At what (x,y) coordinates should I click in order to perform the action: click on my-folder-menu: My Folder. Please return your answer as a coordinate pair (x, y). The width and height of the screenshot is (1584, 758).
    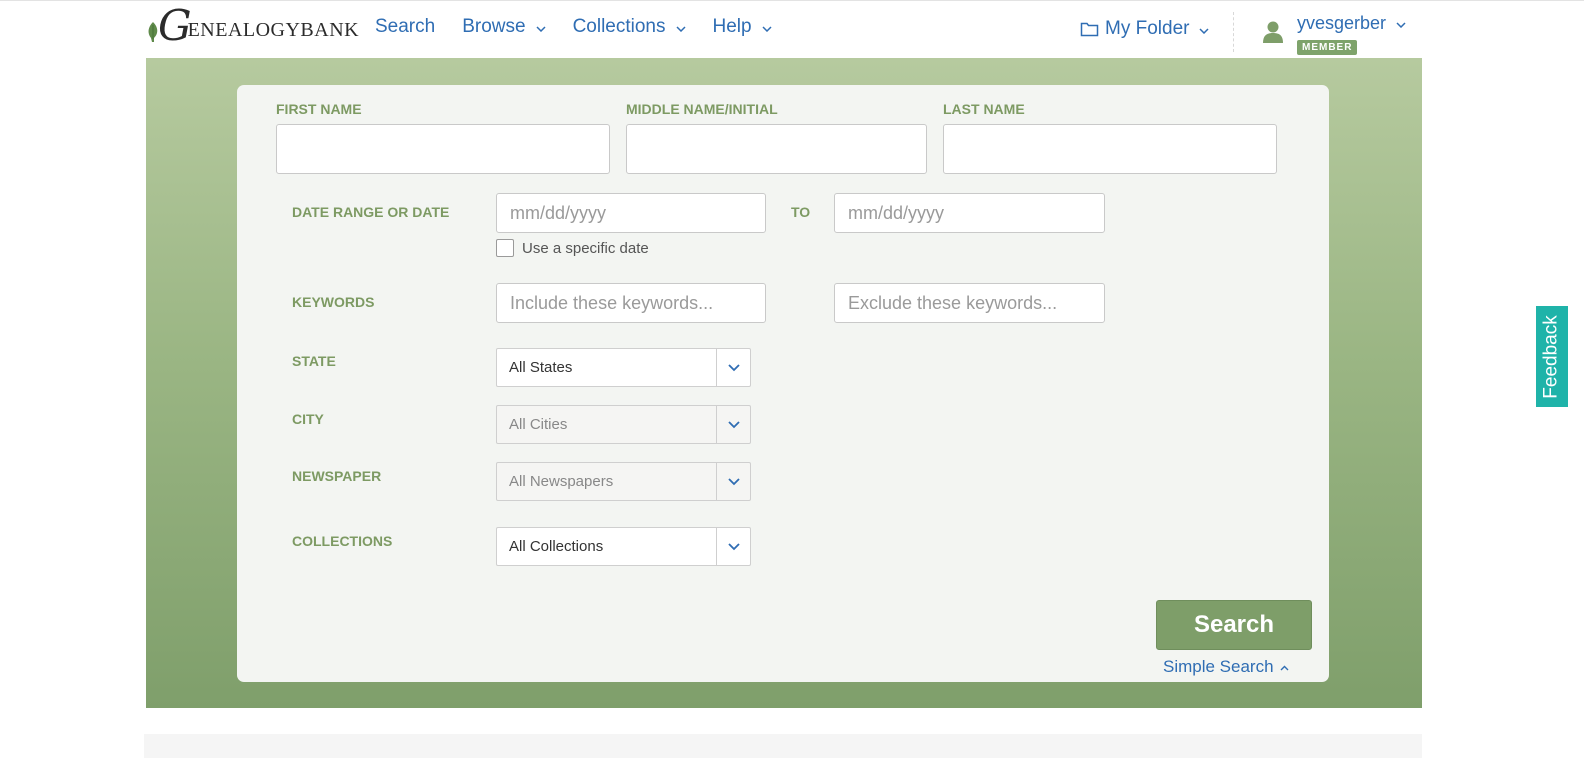
    Looking at the image, I should click on (1144, 29).